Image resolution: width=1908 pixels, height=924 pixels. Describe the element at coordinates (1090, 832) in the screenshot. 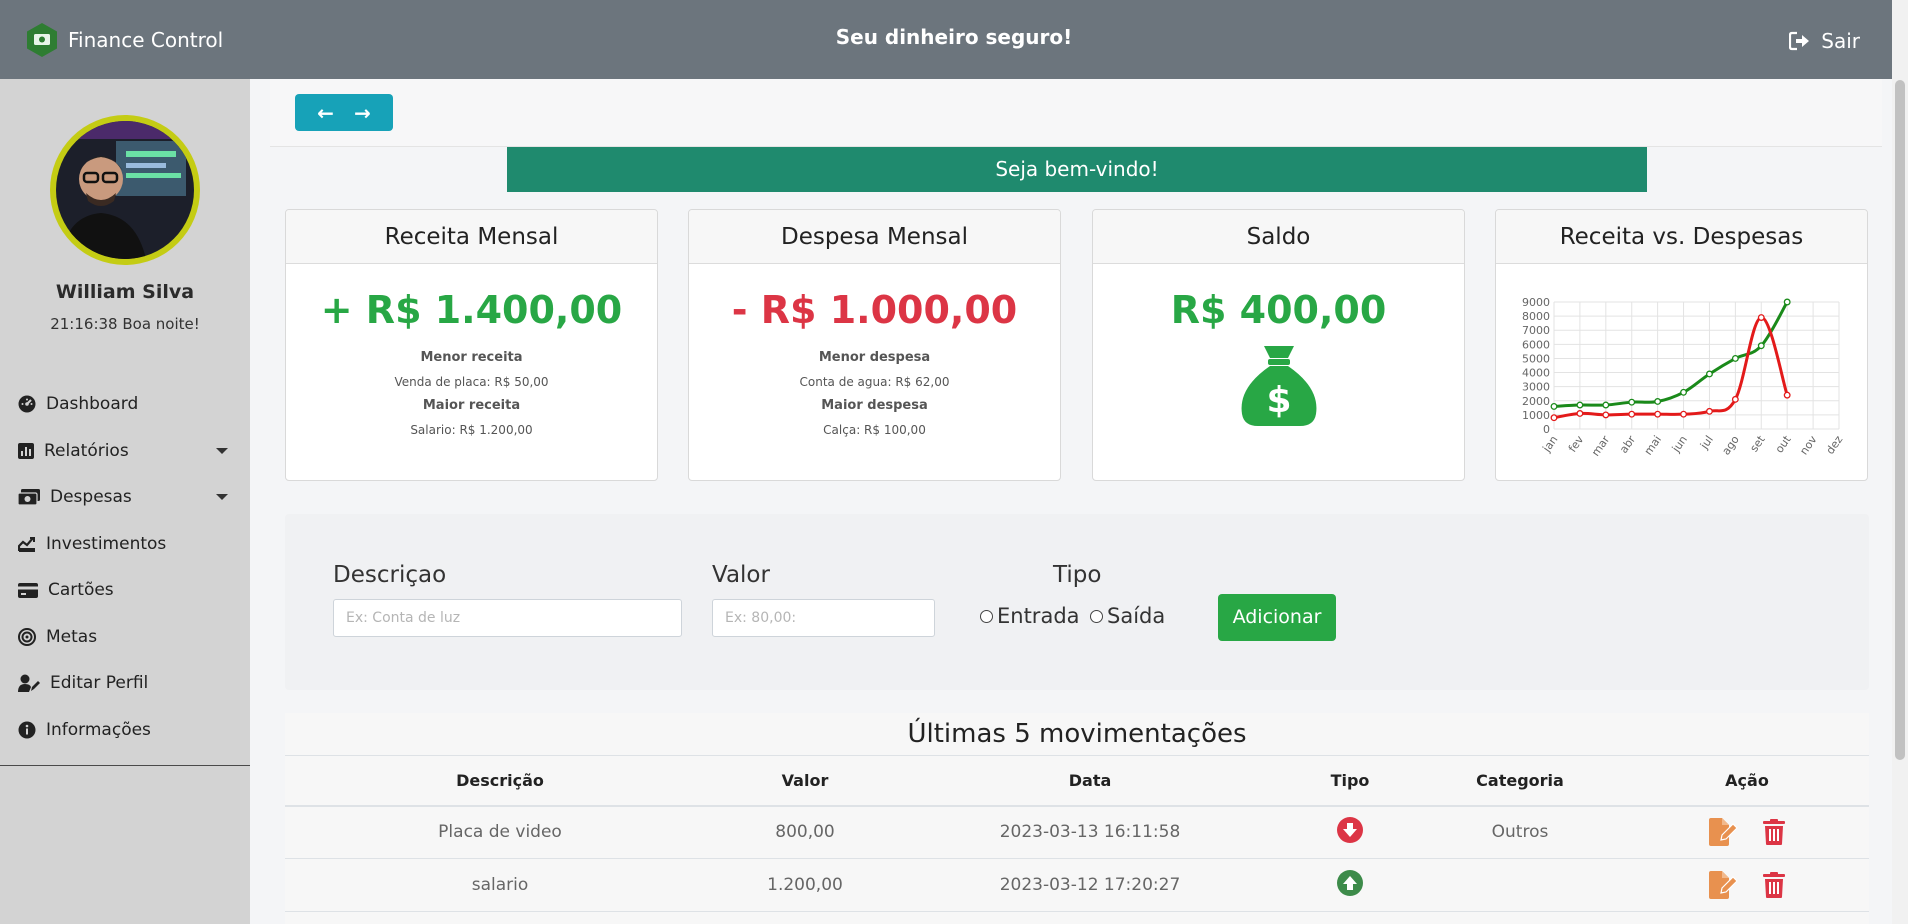

I see `cell-data: 2023-03-13 16:11:58` at that location.